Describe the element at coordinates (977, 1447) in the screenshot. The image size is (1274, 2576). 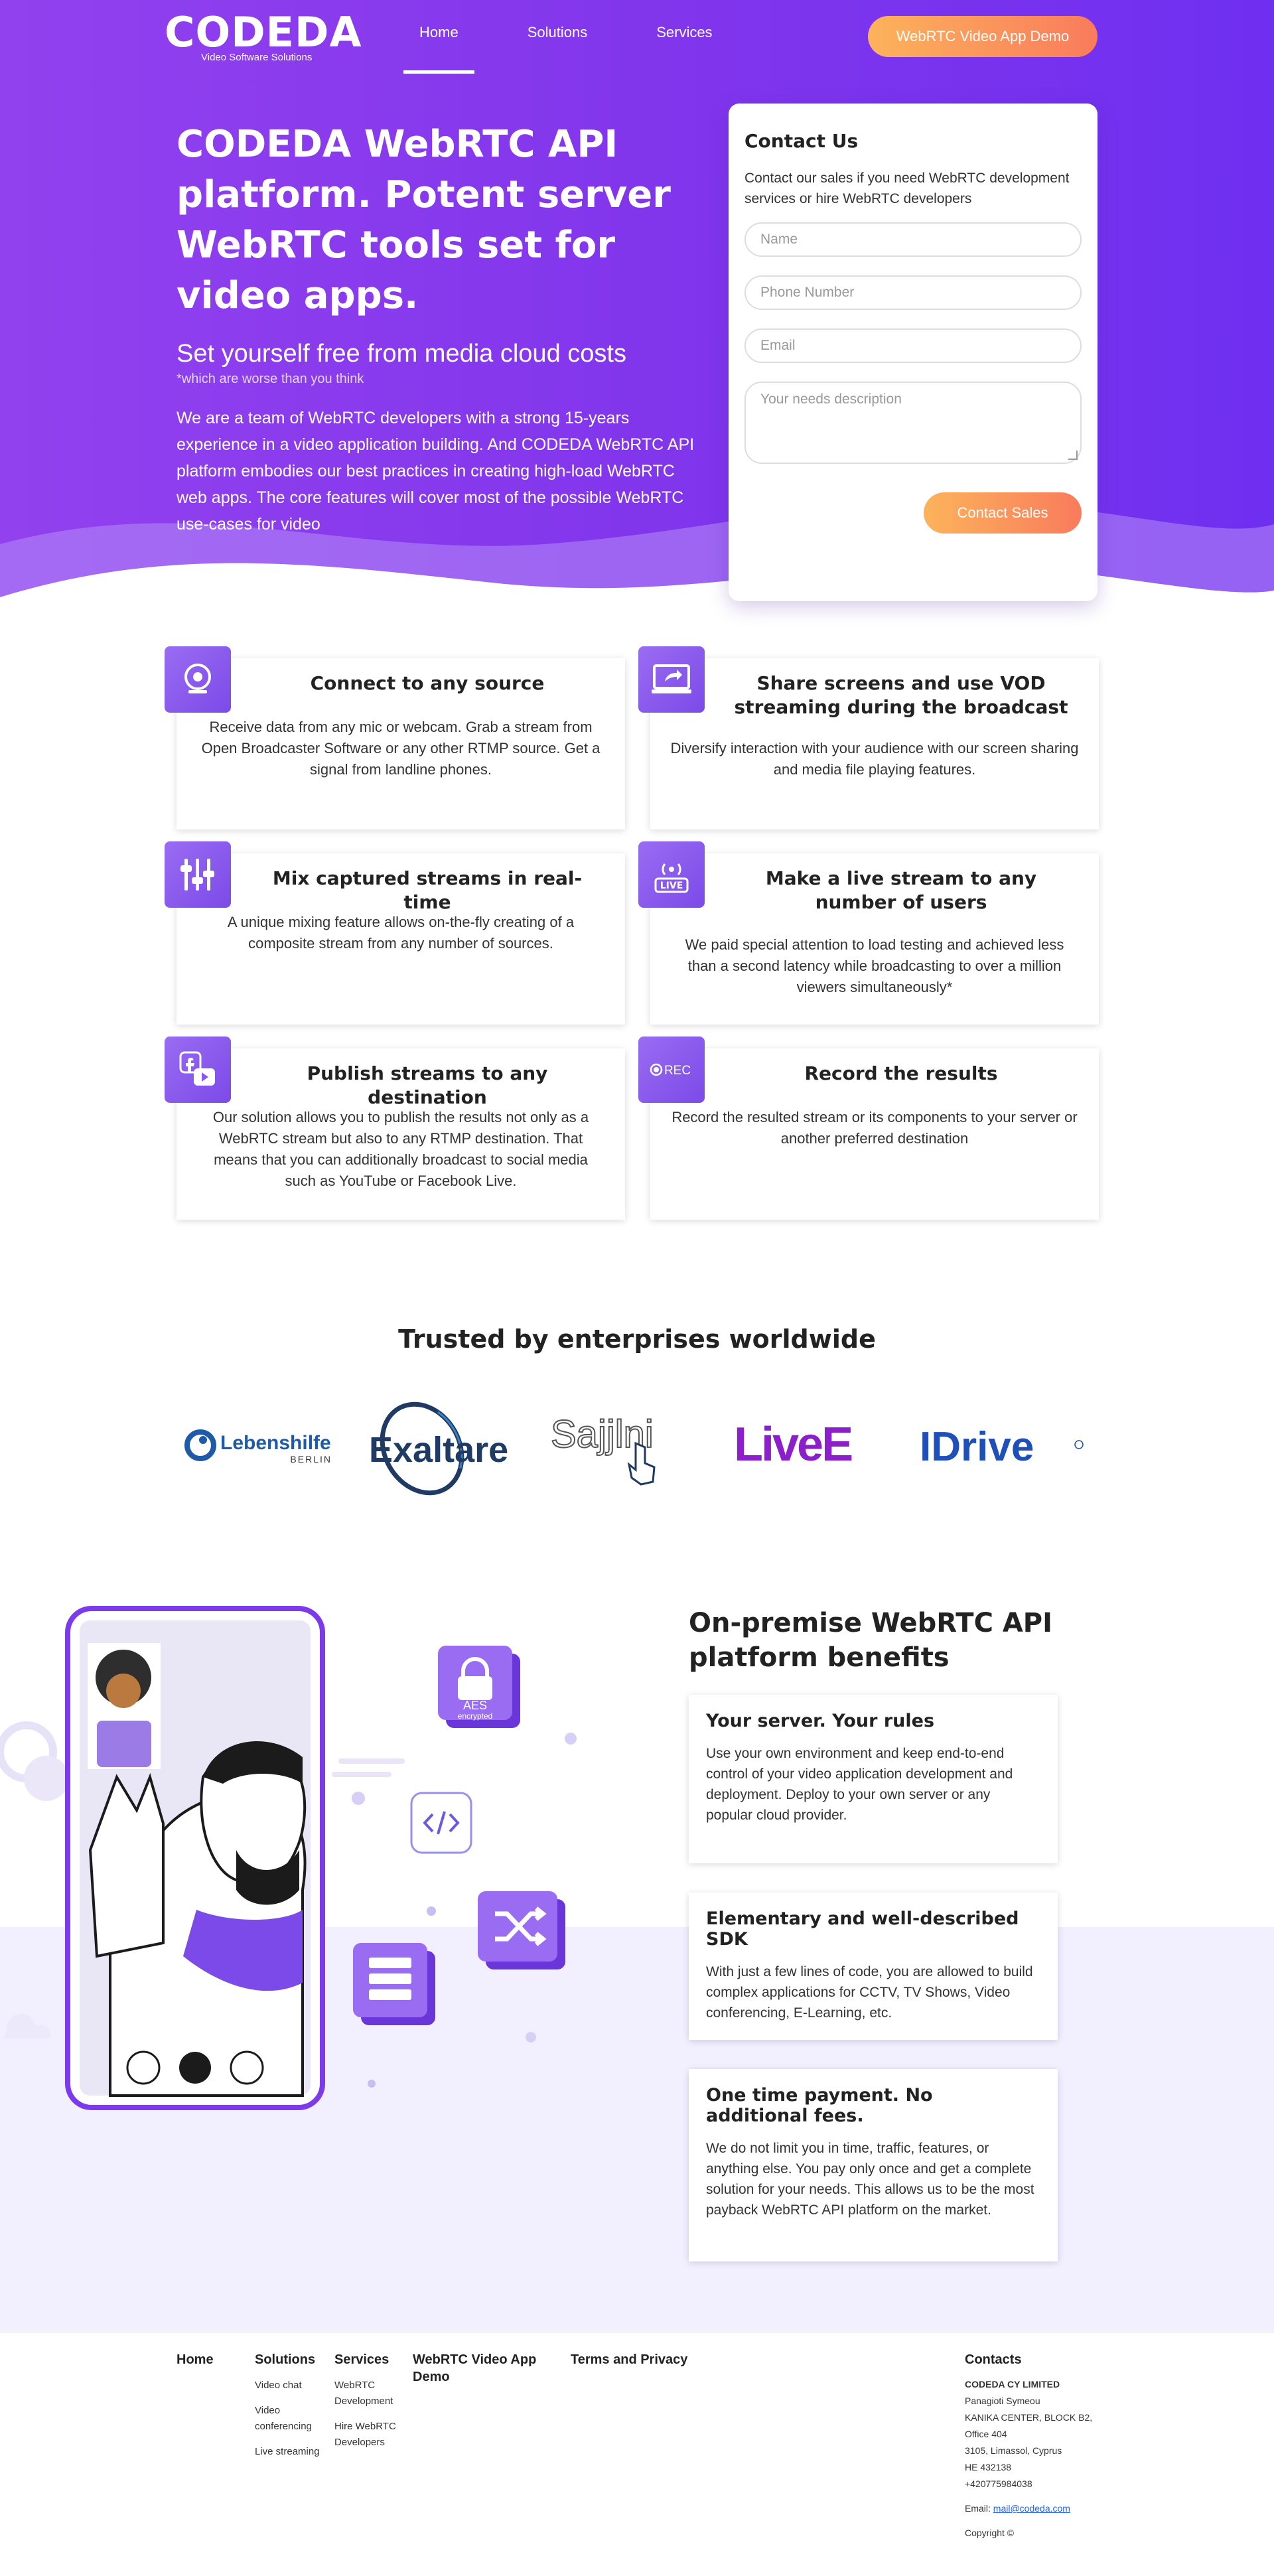
I see `brand-idrive-name: IDrive` at that location.